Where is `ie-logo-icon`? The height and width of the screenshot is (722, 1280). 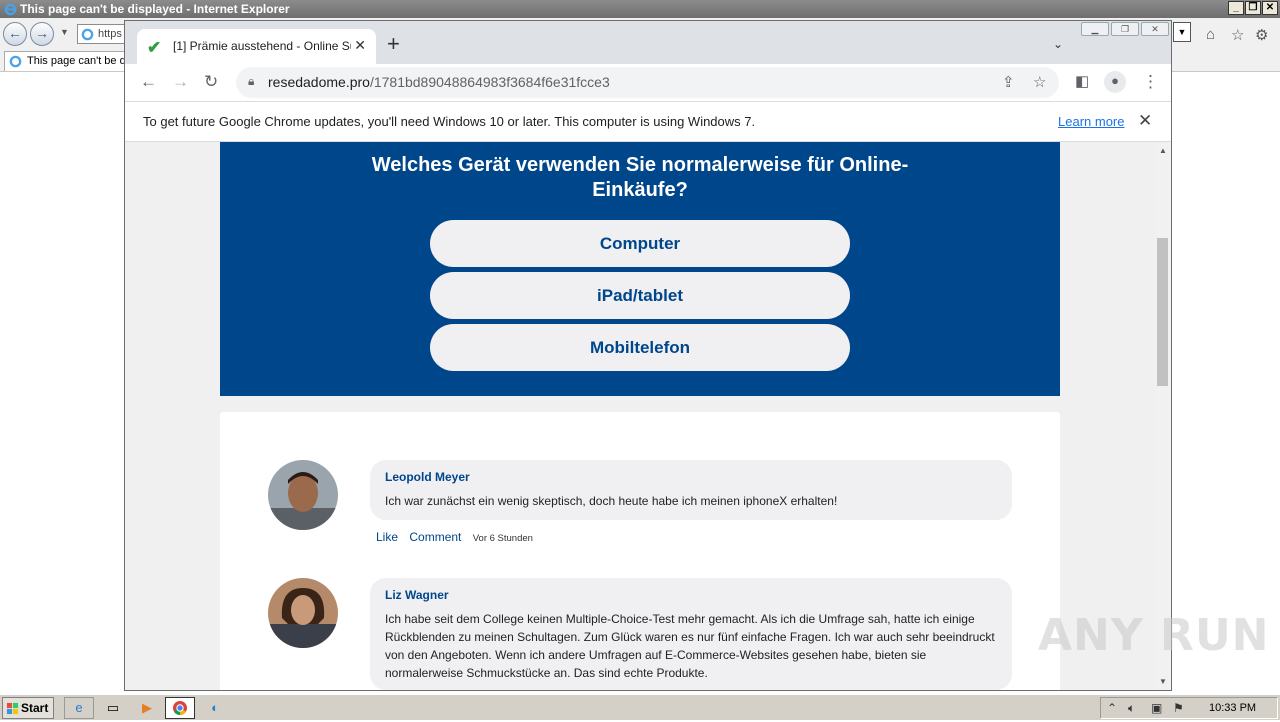 ie-logo-icon is located at coordinates (10, 9).